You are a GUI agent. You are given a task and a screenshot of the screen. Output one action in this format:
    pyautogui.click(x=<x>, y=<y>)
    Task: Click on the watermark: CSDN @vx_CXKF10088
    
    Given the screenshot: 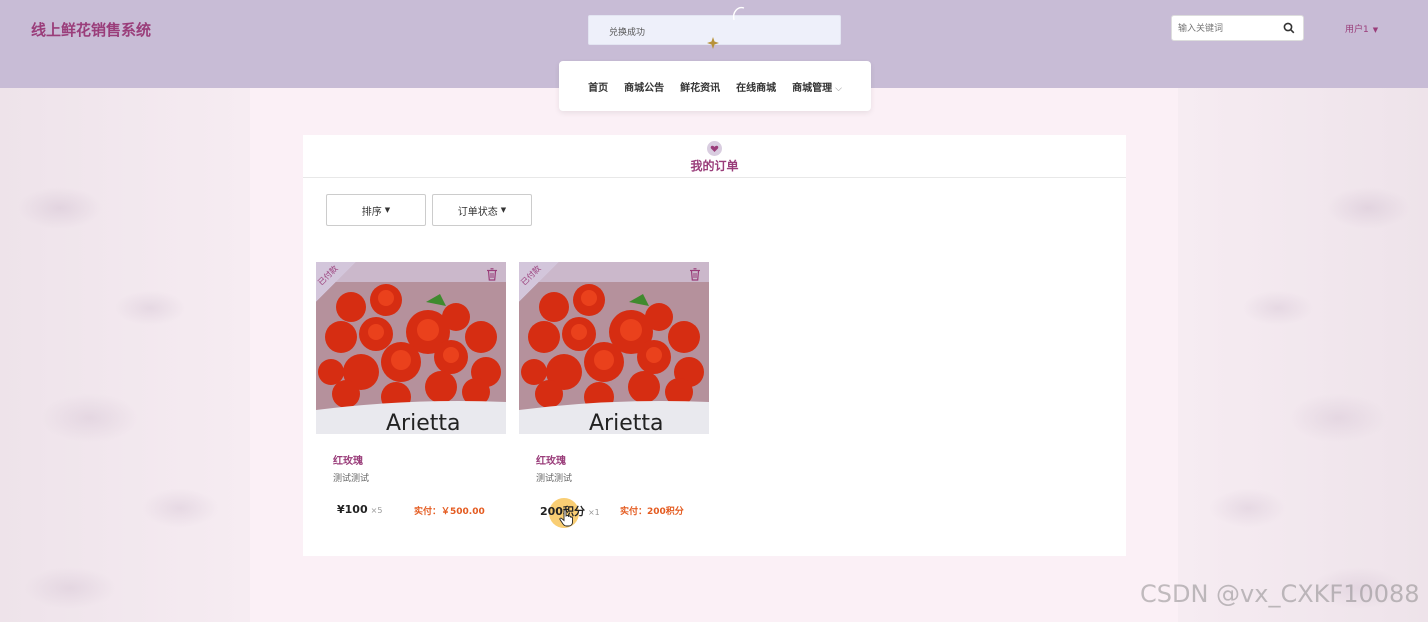 What is the action you would take?
    pyautogui.click(x=1280, y=594)
    